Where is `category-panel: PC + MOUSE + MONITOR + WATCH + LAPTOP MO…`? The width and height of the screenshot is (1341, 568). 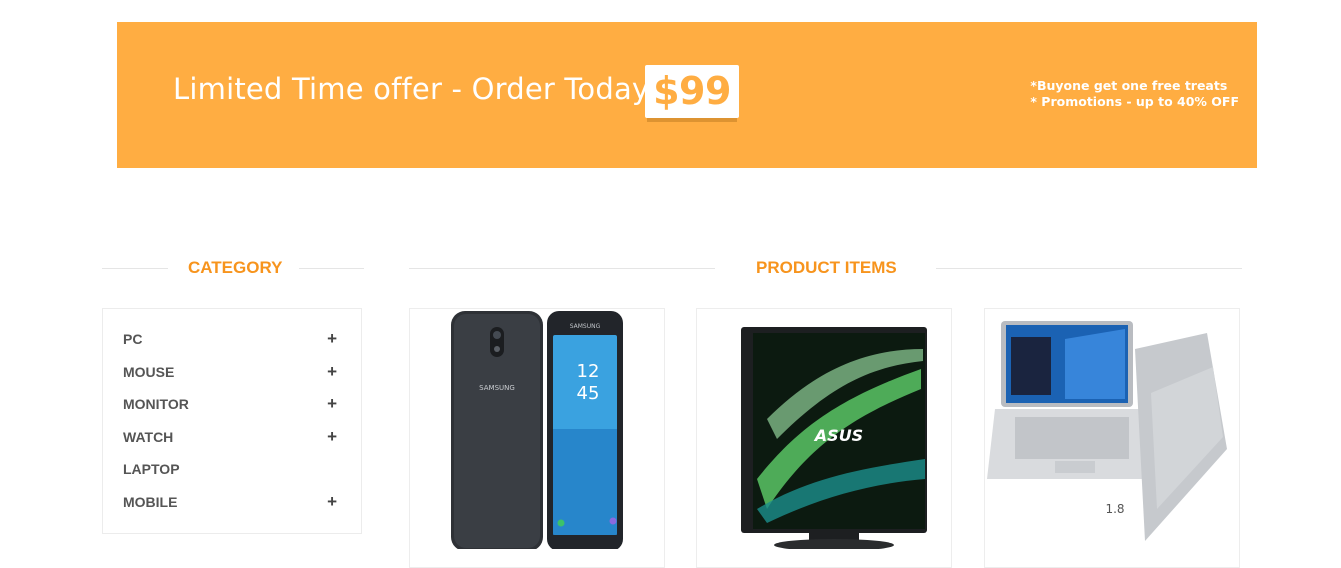
category-panel: PC + MOUSE + MONITOR + WATCH + LAPTOP MO… is located at coordinates (232, 421).